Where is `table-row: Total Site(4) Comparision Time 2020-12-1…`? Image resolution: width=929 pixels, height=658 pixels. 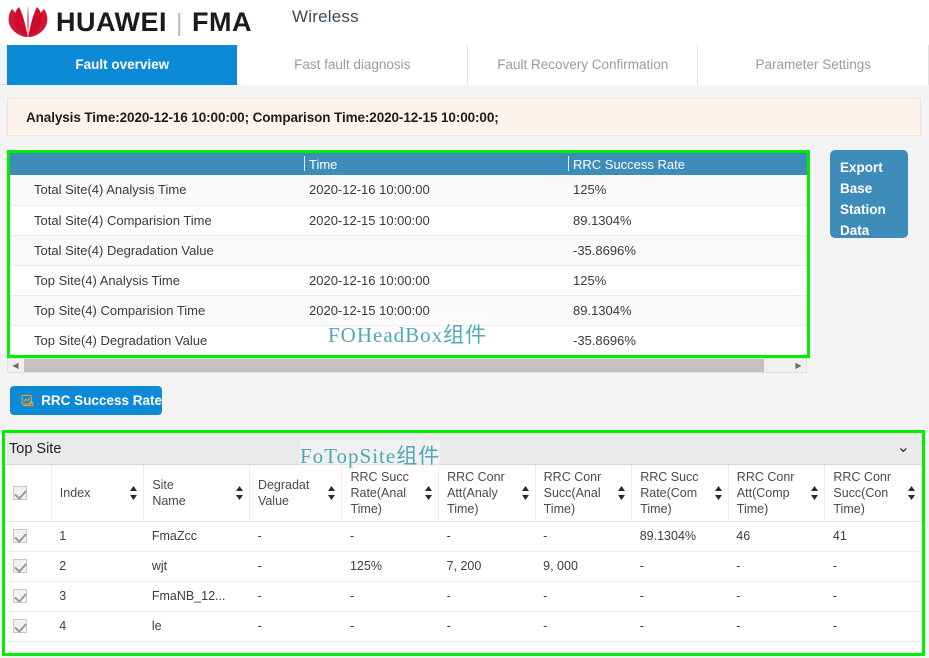 table-row: Total Site(4) Comparision Time 2020-12-1… is located at coordinates (408, 220).